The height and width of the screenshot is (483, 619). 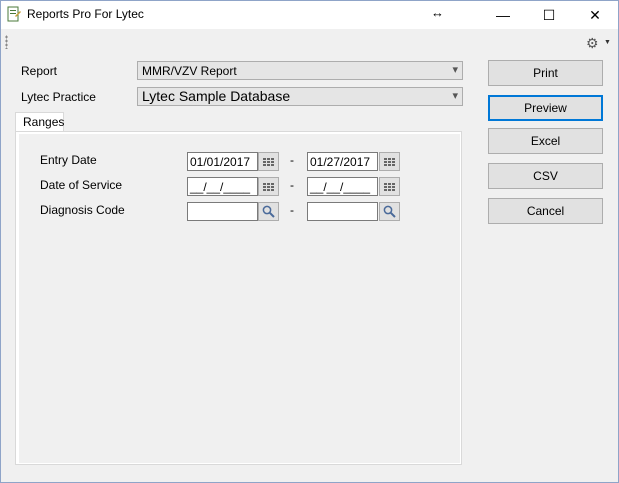 I want to click on close-button: ✕, so click(x=595, y=15).